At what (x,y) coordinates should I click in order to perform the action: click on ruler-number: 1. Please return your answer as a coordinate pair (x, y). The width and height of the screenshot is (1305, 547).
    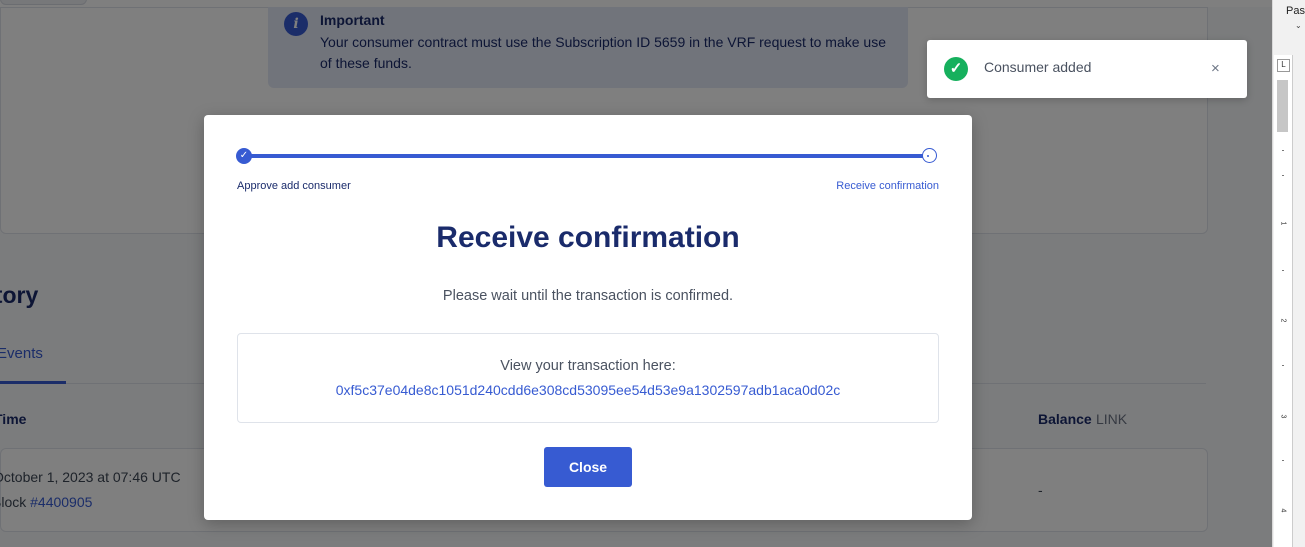
    Looking at the image, I should click on (1283, 223).